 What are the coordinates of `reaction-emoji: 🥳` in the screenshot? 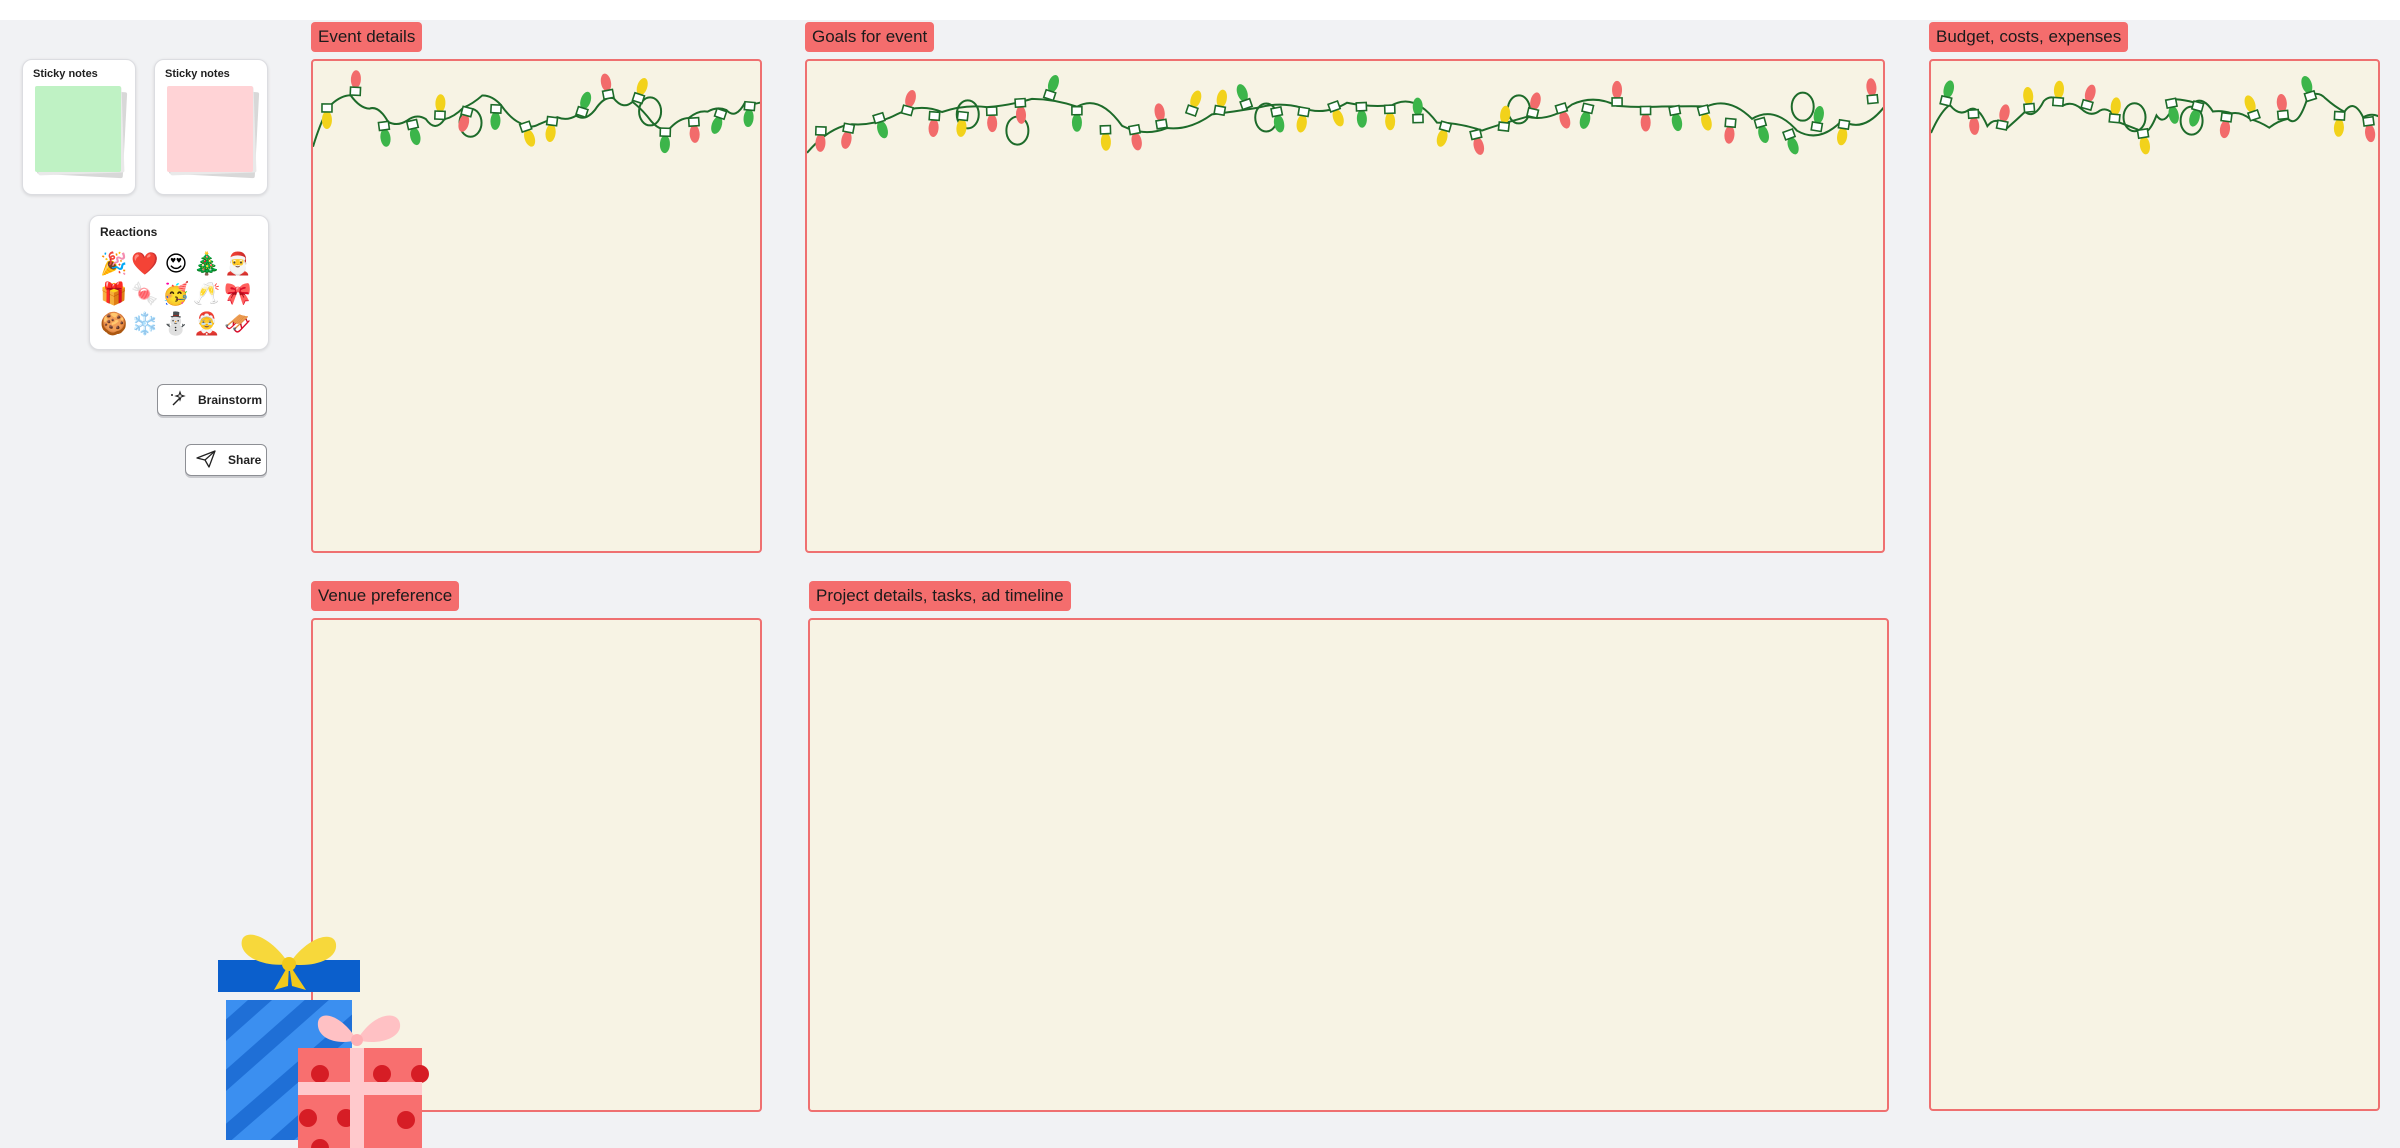 It's located at (176, 295).